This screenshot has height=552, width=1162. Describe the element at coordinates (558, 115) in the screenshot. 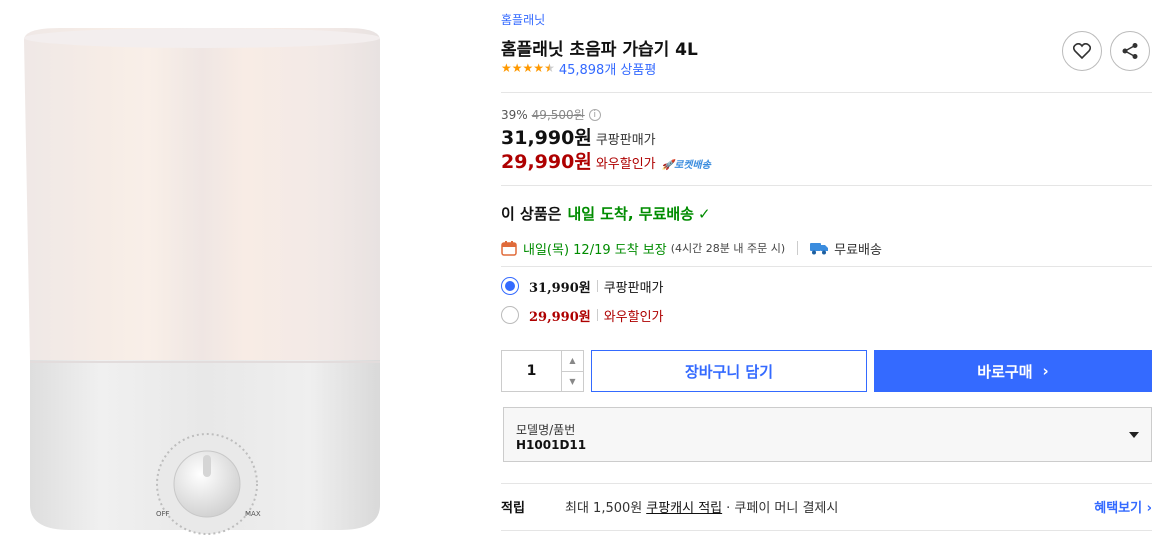

I see `original-price: 49,500원` at that location.